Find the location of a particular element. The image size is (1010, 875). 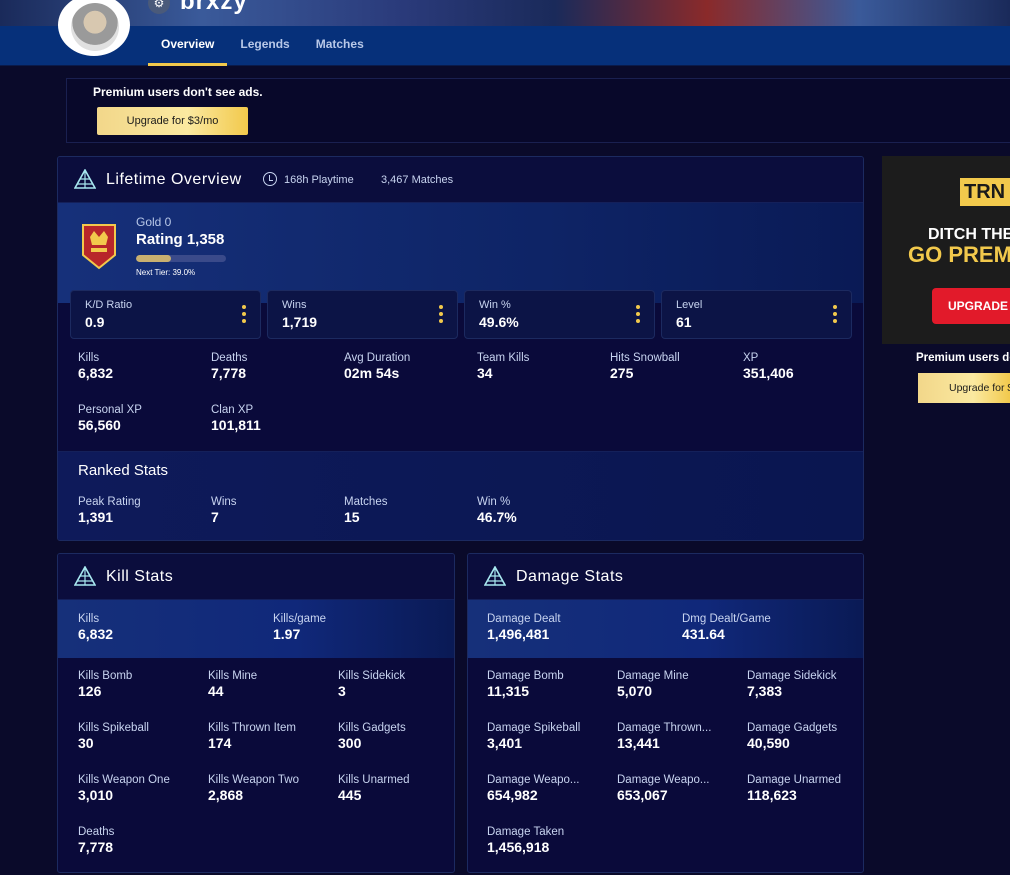

stat-value: 0.9 is located at coordinates (95, 322).